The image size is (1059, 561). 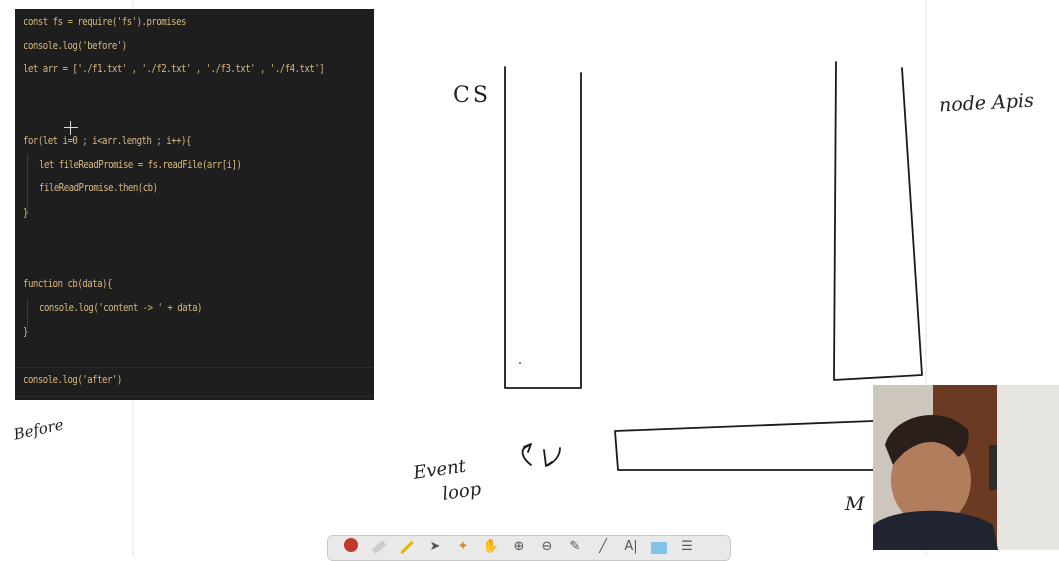 What do you see at coordinates (491, 548) in the screenshot?
I see `hand-tool-icon: ✋` at bounding box center [491, 548].